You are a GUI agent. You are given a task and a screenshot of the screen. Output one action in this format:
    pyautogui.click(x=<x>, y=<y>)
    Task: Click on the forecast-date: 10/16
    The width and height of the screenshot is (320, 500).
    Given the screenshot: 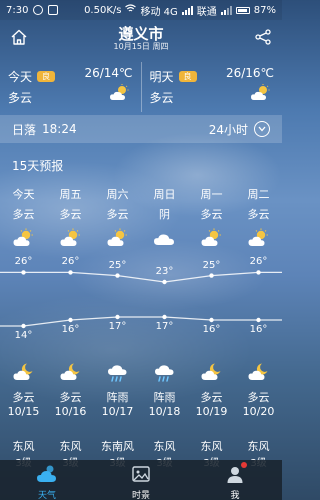 What is the action you would take?
    pyautogui.click(x=70, y=411)
    